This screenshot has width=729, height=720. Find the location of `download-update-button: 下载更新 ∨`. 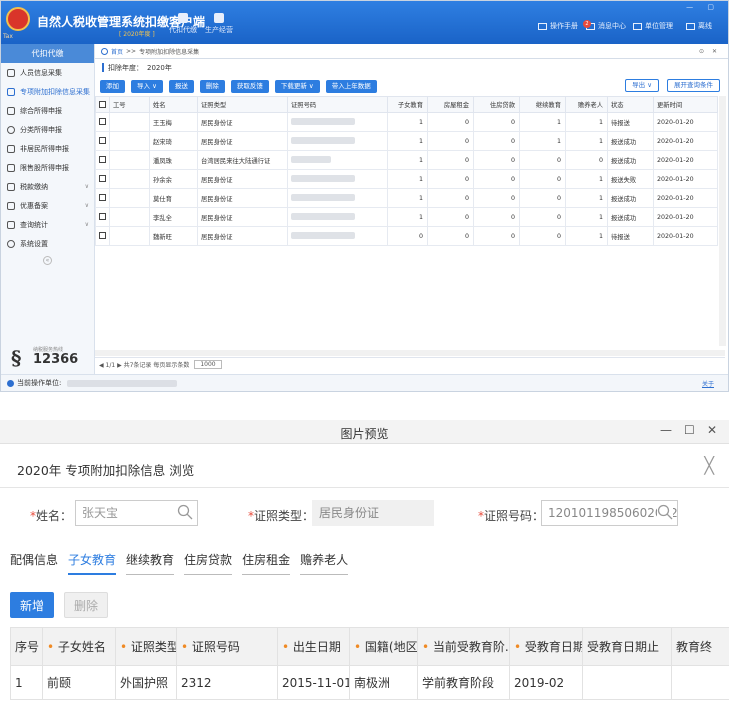

download-update-button: 下载更新 ∨ is located at coordinates (297, 86).